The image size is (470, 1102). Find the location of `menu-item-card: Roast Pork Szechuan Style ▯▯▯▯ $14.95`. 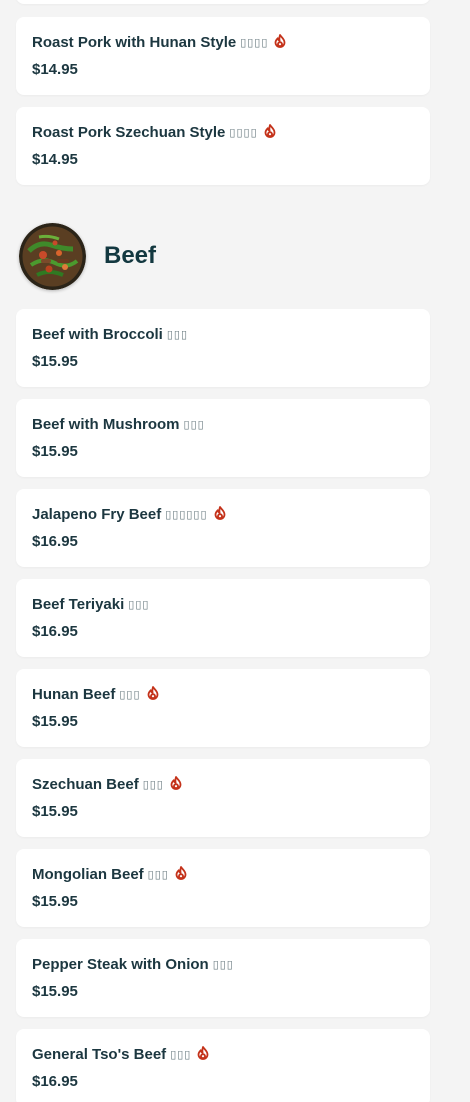

menu-item-card: Roast Pork Szechuan Style ▯▯▯▯ $14.95 is located at coordinates (223, 146).